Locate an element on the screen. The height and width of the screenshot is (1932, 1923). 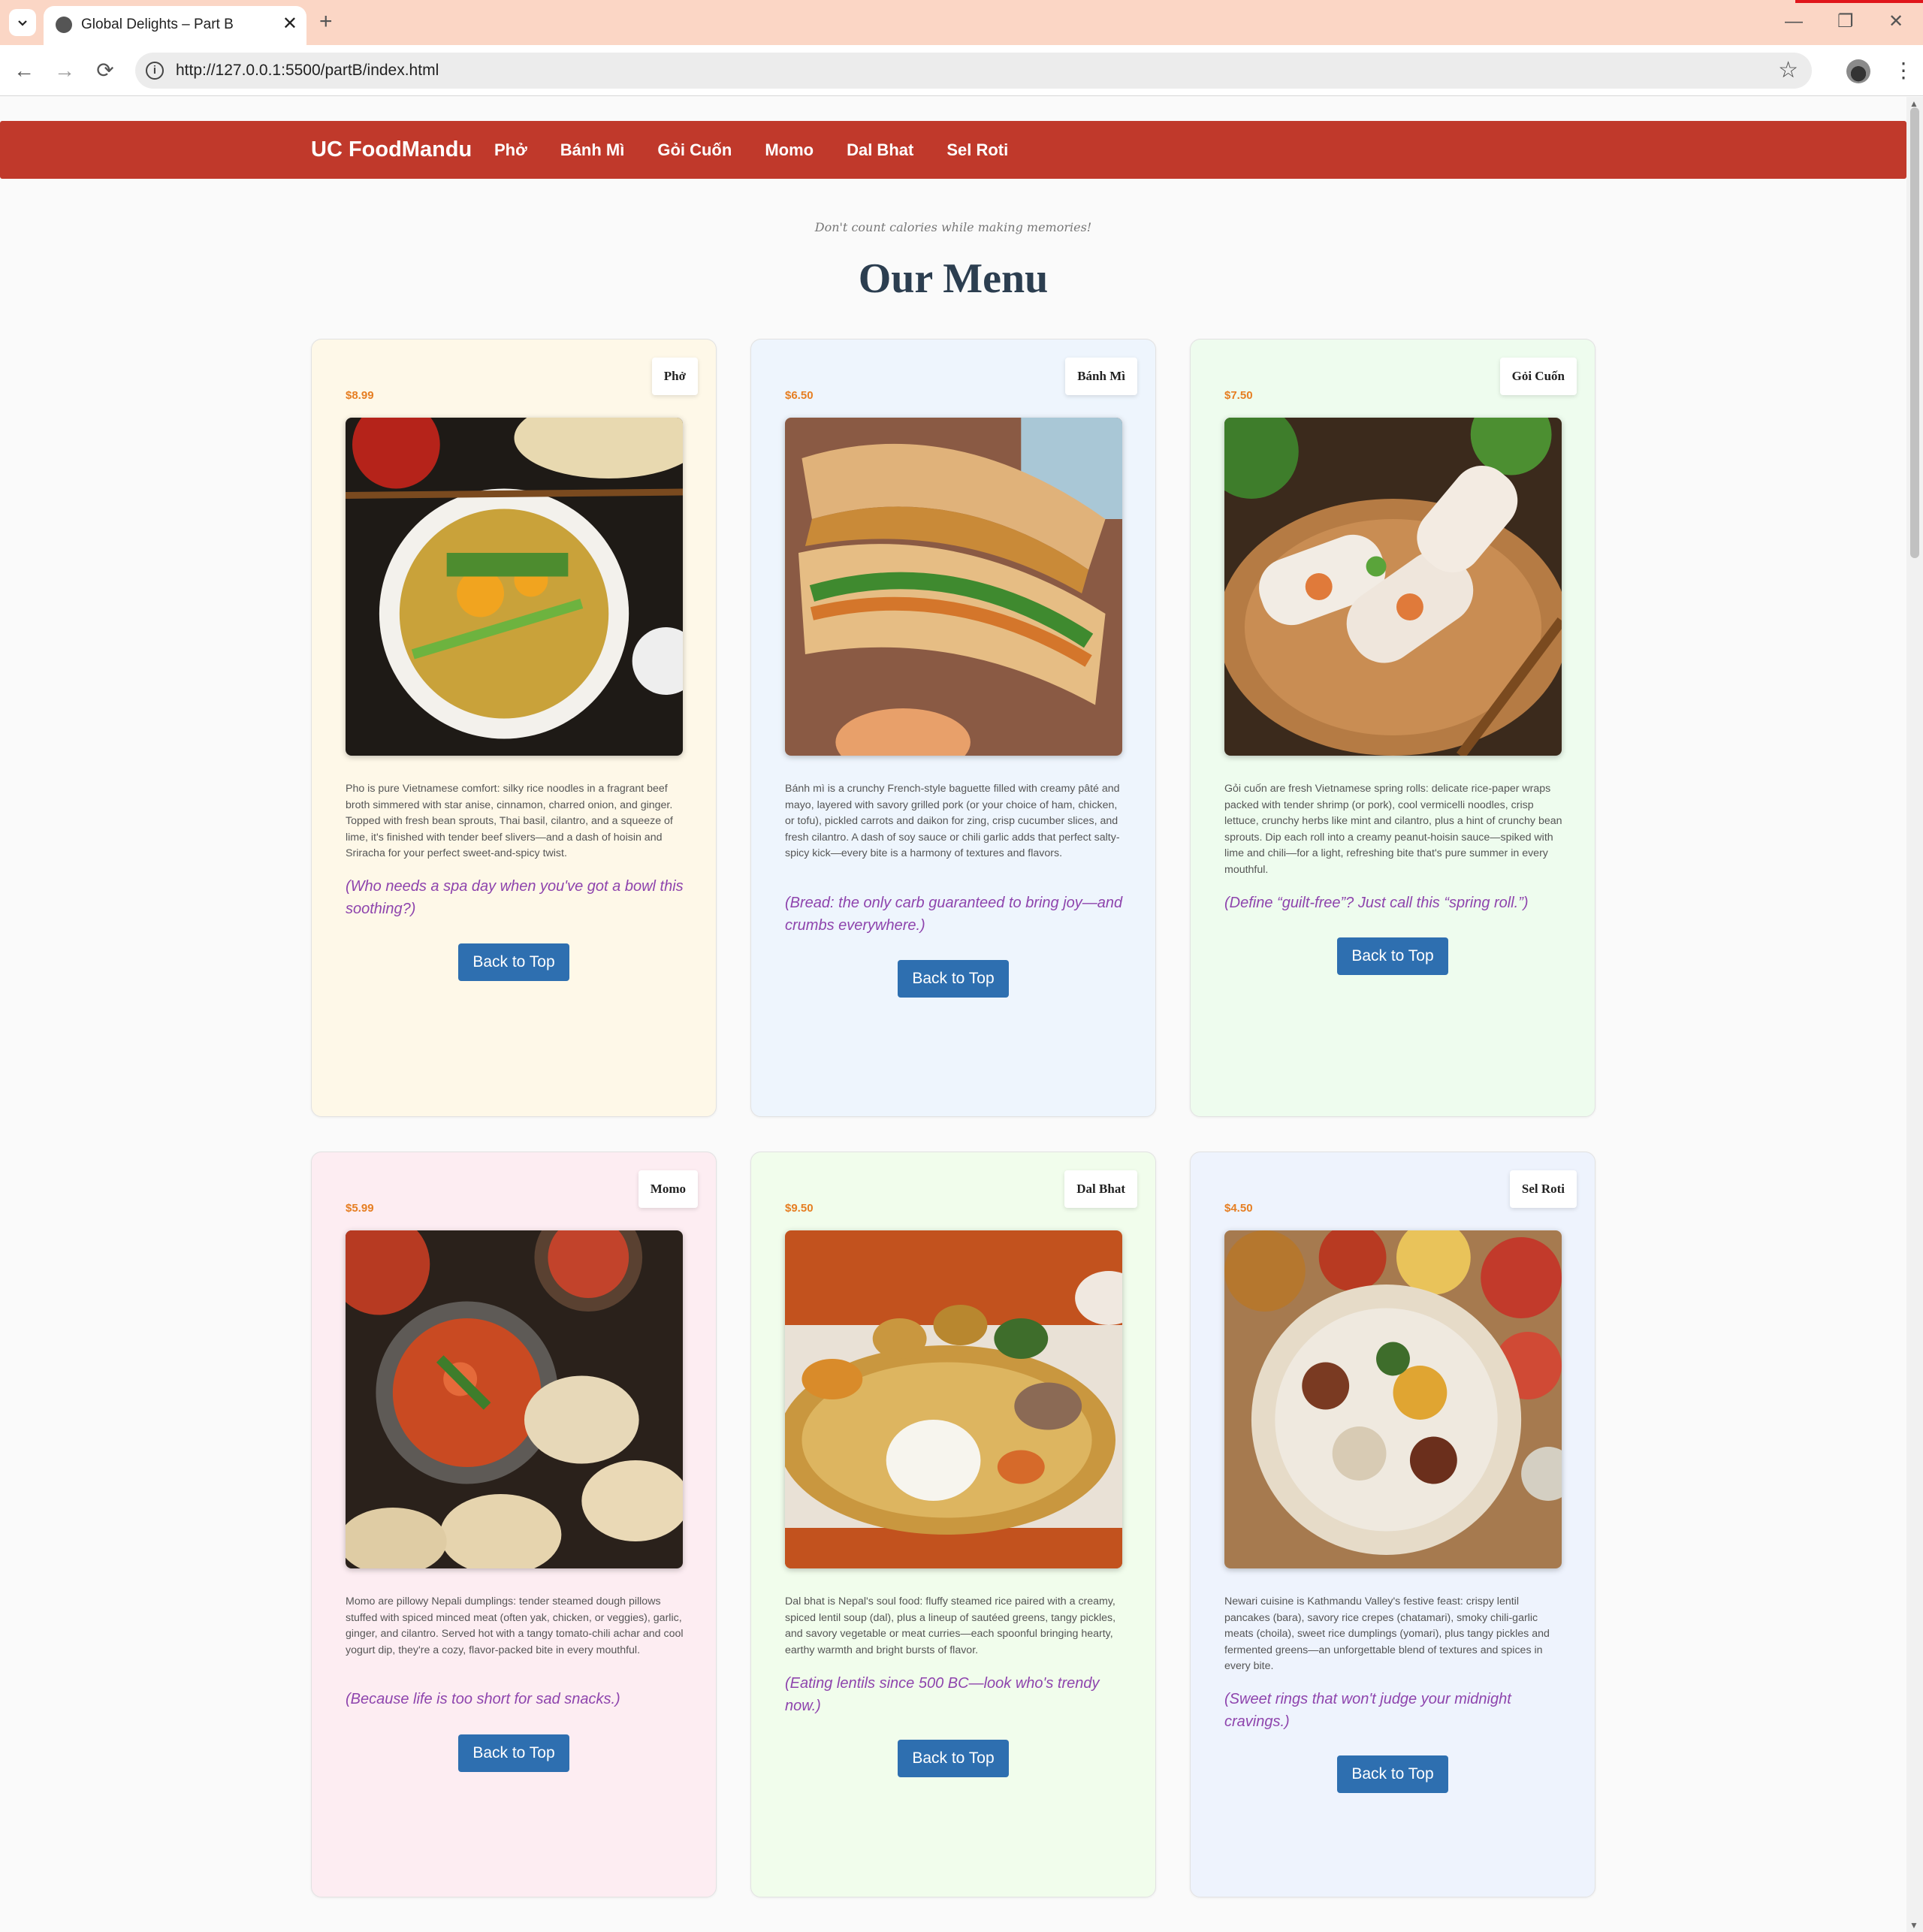
globe-icon is located at coordinates (64, 25).